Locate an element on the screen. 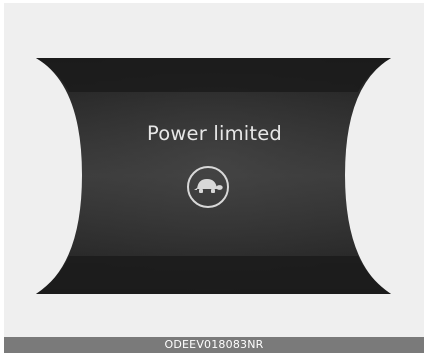 The width and height of the screenshot is (429, 353). display-bottom-band is located at coordinates (213, 275).